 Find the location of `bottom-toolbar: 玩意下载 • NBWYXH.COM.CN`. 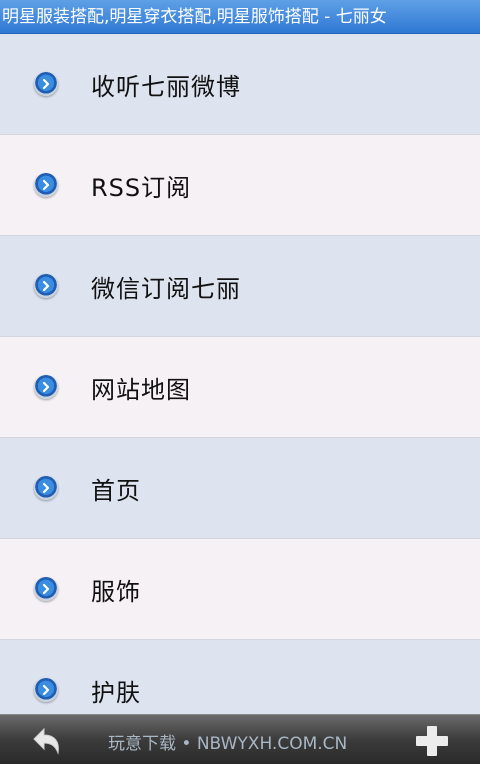

bottom-toolbar: 玩意下载 • NBWYXH.COM.CN is located at coordinates (240, 739).